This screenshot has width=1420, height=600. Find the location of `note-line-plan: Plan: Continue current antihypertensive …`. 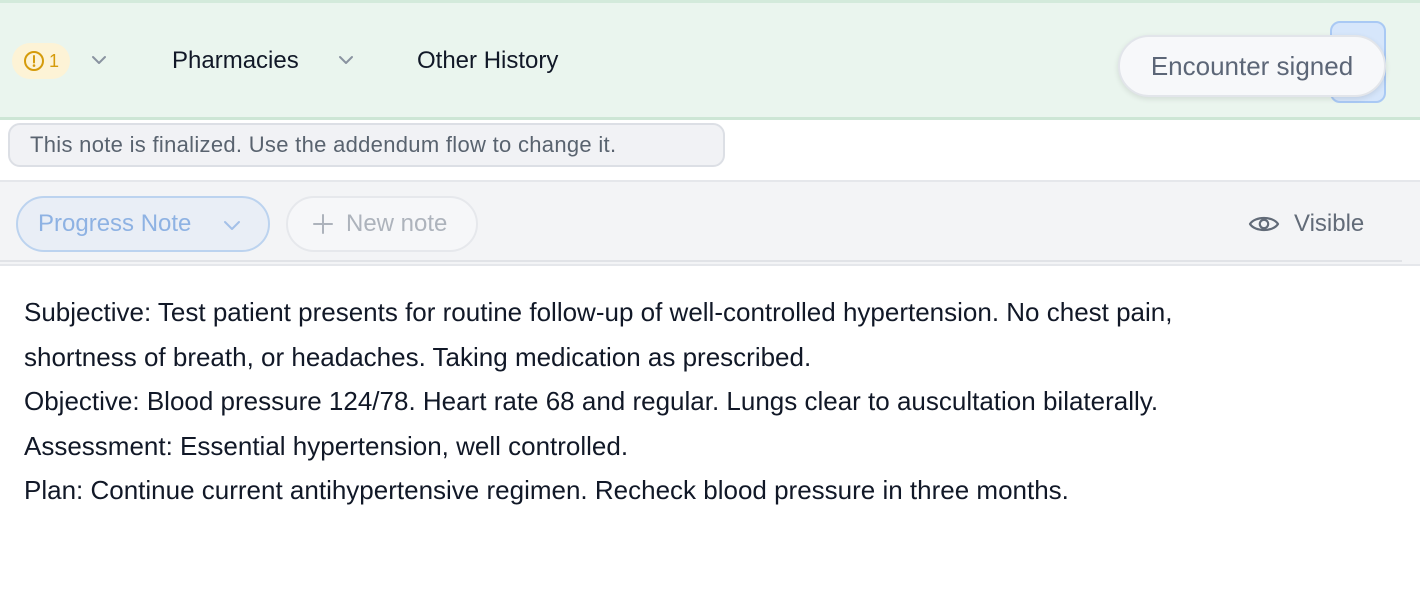

note-line-plan: Plan: Continue current antihypertensive … is located at coordinates (546, 490).